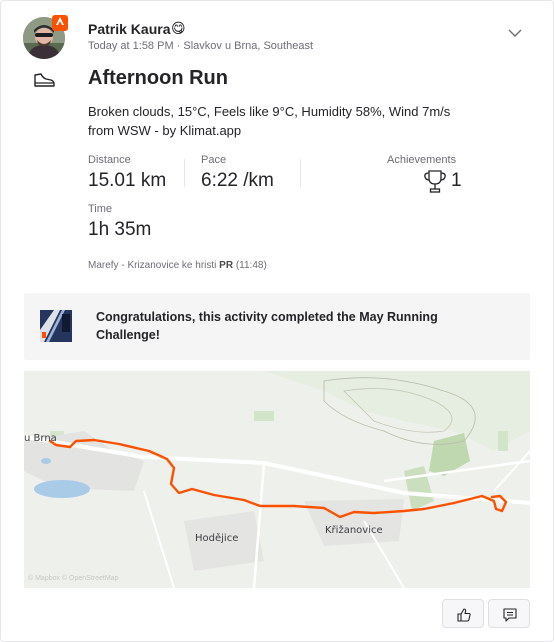 This screenshot has height=642, width=554. I want to click on thumbs-up-icon, so click(464, 615).